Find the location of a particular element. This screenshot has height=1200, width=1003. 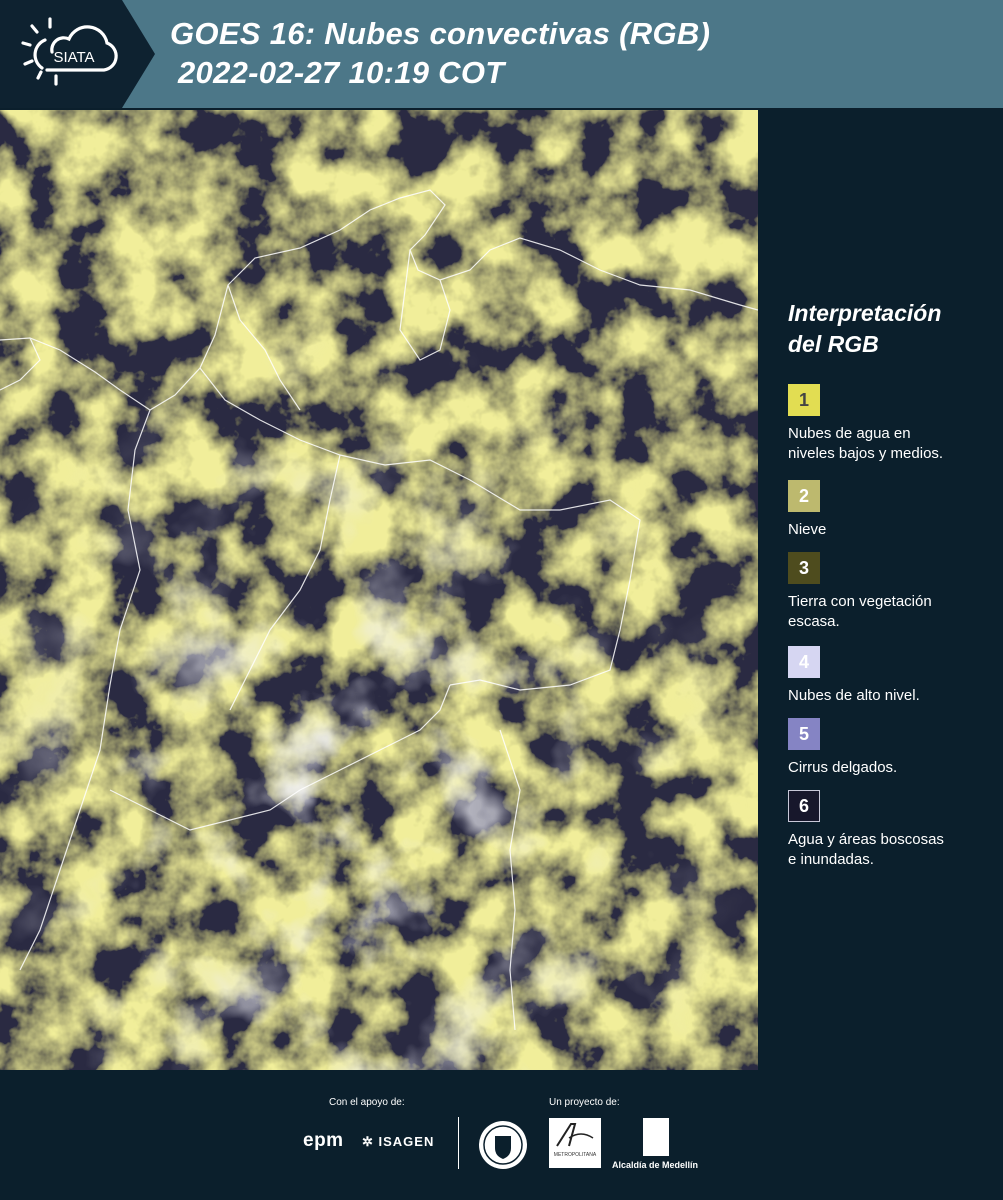

legend-item-6: 6 Agua y áreas boscosas e inundadas. is located at coordinates (866, 830).